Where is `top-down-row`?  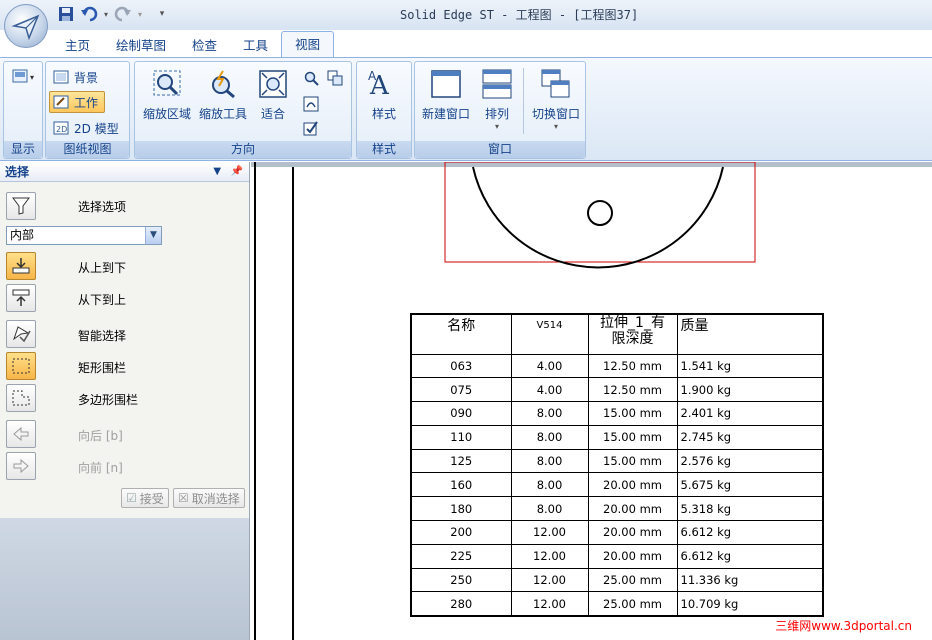
top-down-row is located at coordinates (21, 266).